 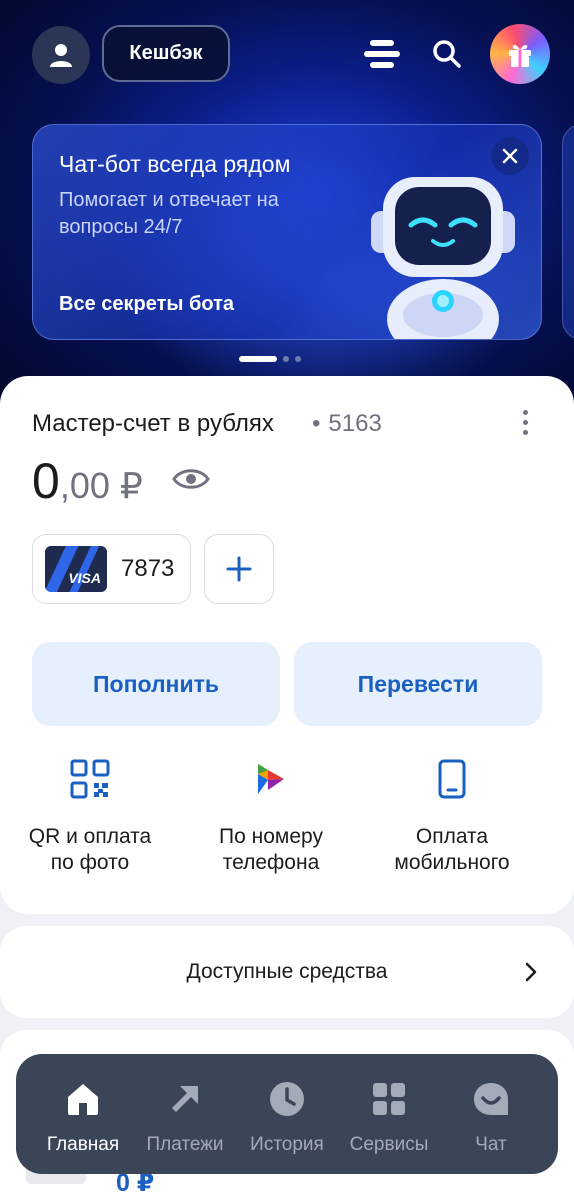 I want to click on next-banner-peek, so click(x=568, y=232).